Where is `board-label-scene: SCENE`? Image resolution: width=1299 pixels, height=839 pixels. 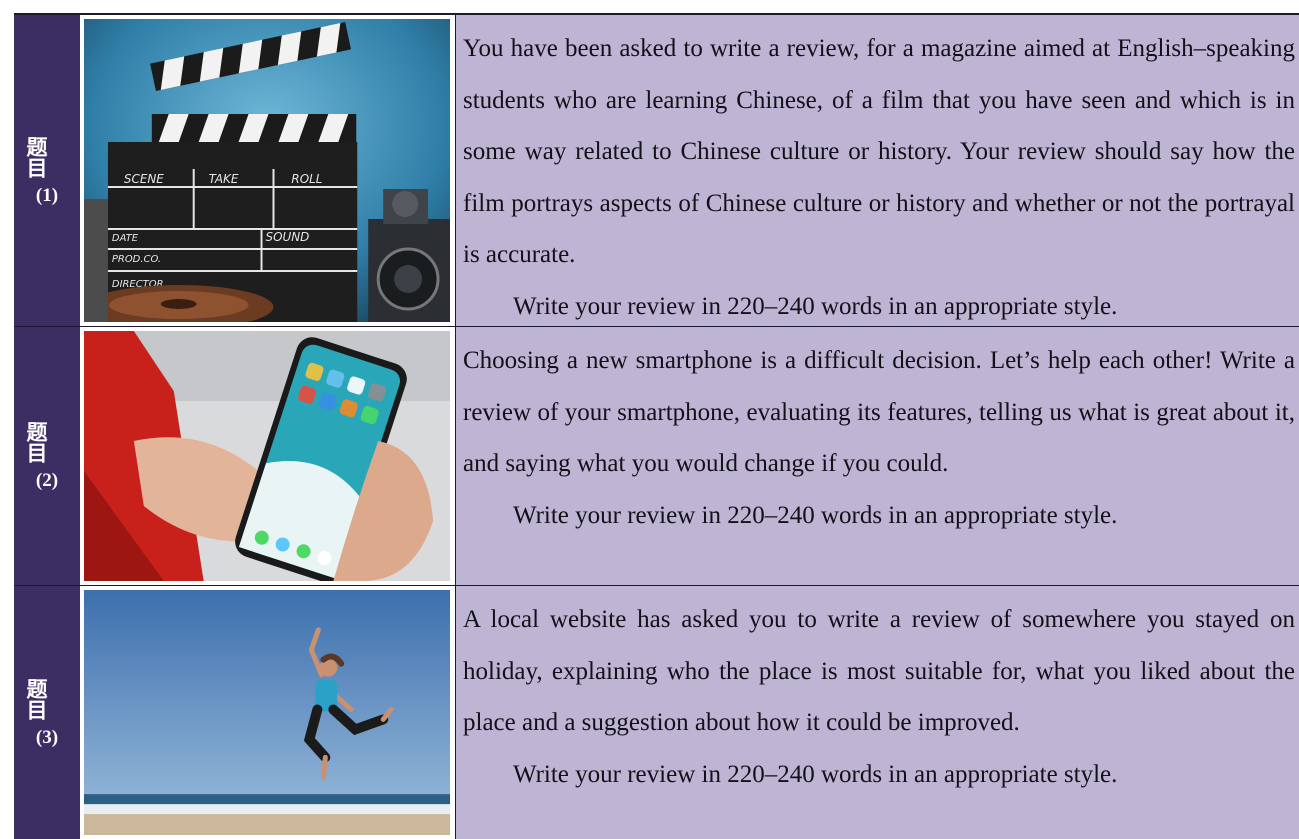
board-label-scene: SCENE is located at coordinates (144, 179).